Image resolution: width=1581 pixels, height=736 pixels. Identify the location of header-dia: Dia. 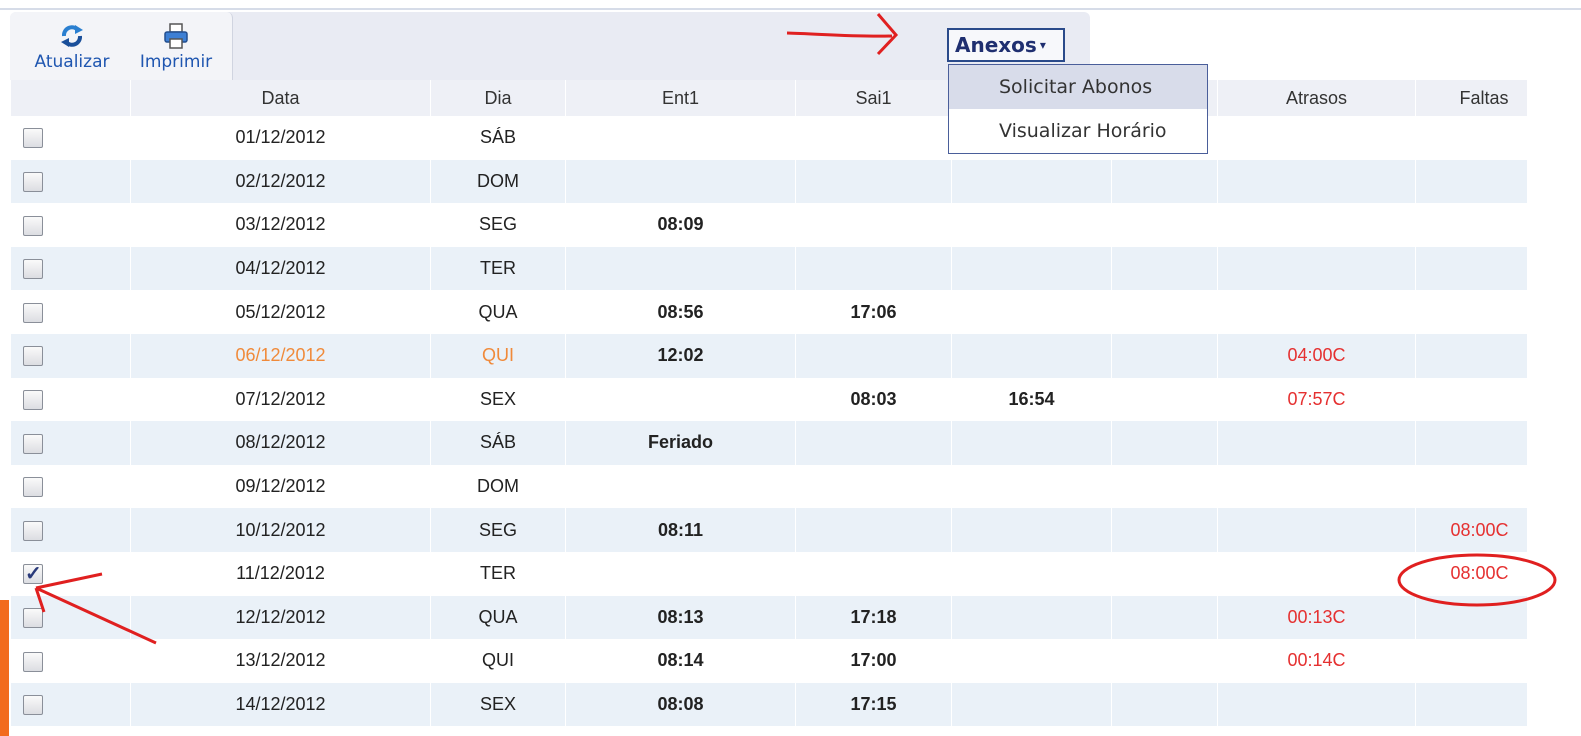
(498, 98).